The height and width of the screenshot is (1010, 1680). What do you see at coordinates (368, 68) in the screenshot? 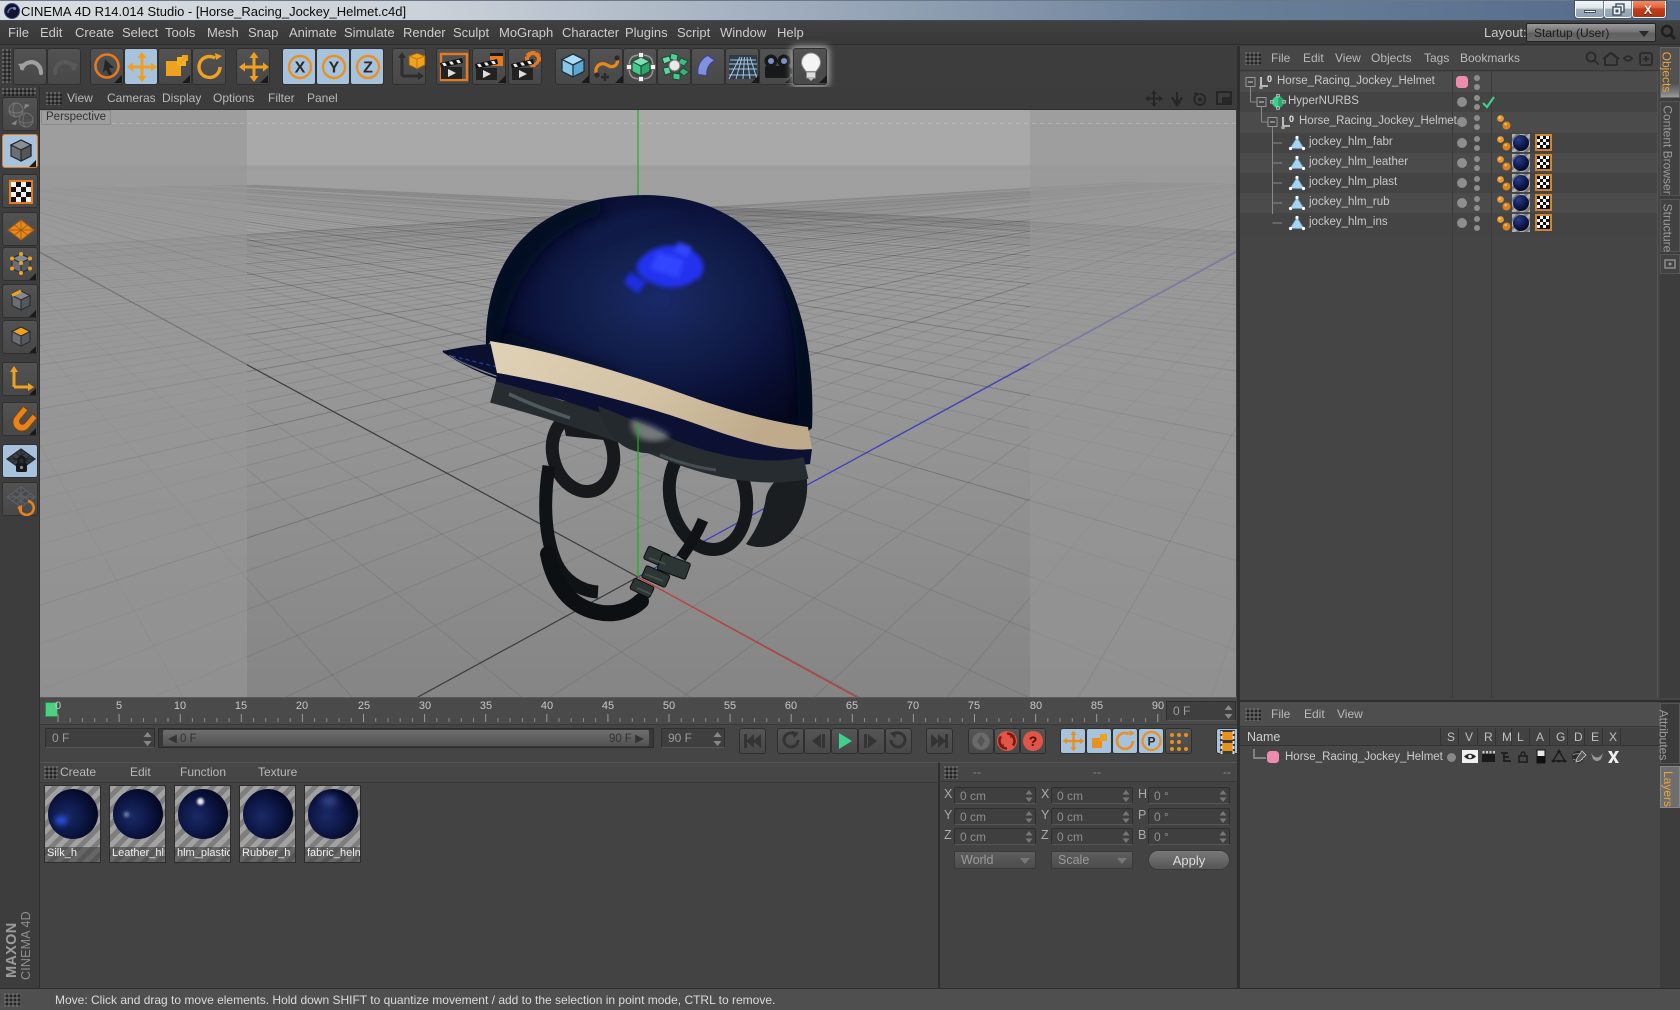
I see `svg-text: Z` at bounding box center [368, 68].